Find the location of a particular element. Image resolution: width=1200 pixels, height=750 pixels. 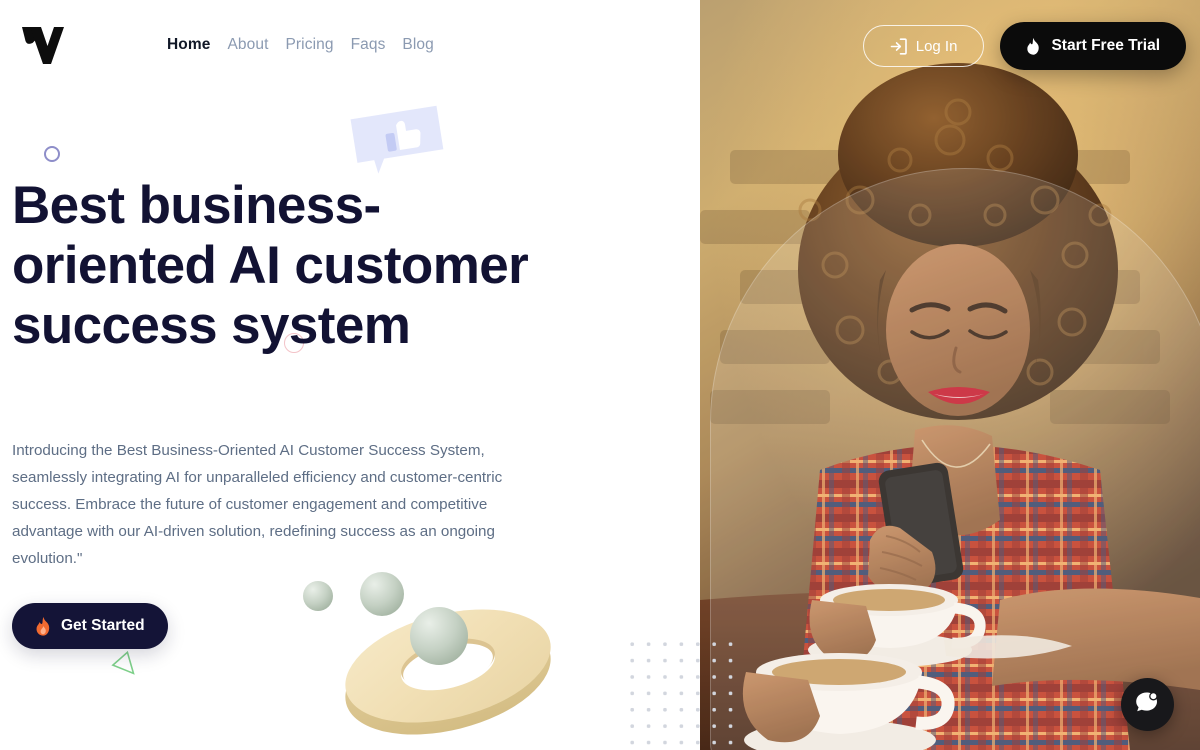

start-free-trial-button: Start Free Trial is located at coordinates (1093, 46).